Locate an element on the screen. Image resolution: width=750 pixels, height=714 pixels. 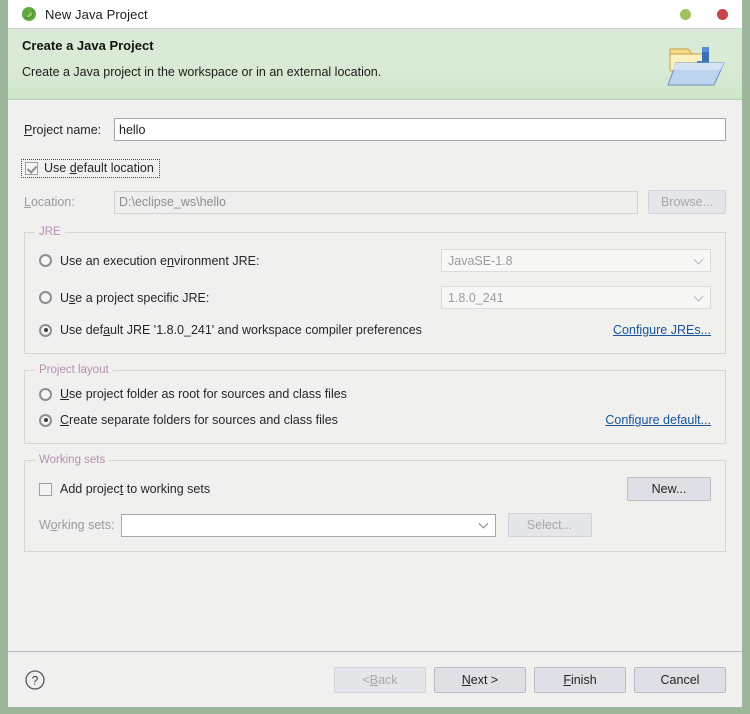
close-button is located at coordinates (722, 14).